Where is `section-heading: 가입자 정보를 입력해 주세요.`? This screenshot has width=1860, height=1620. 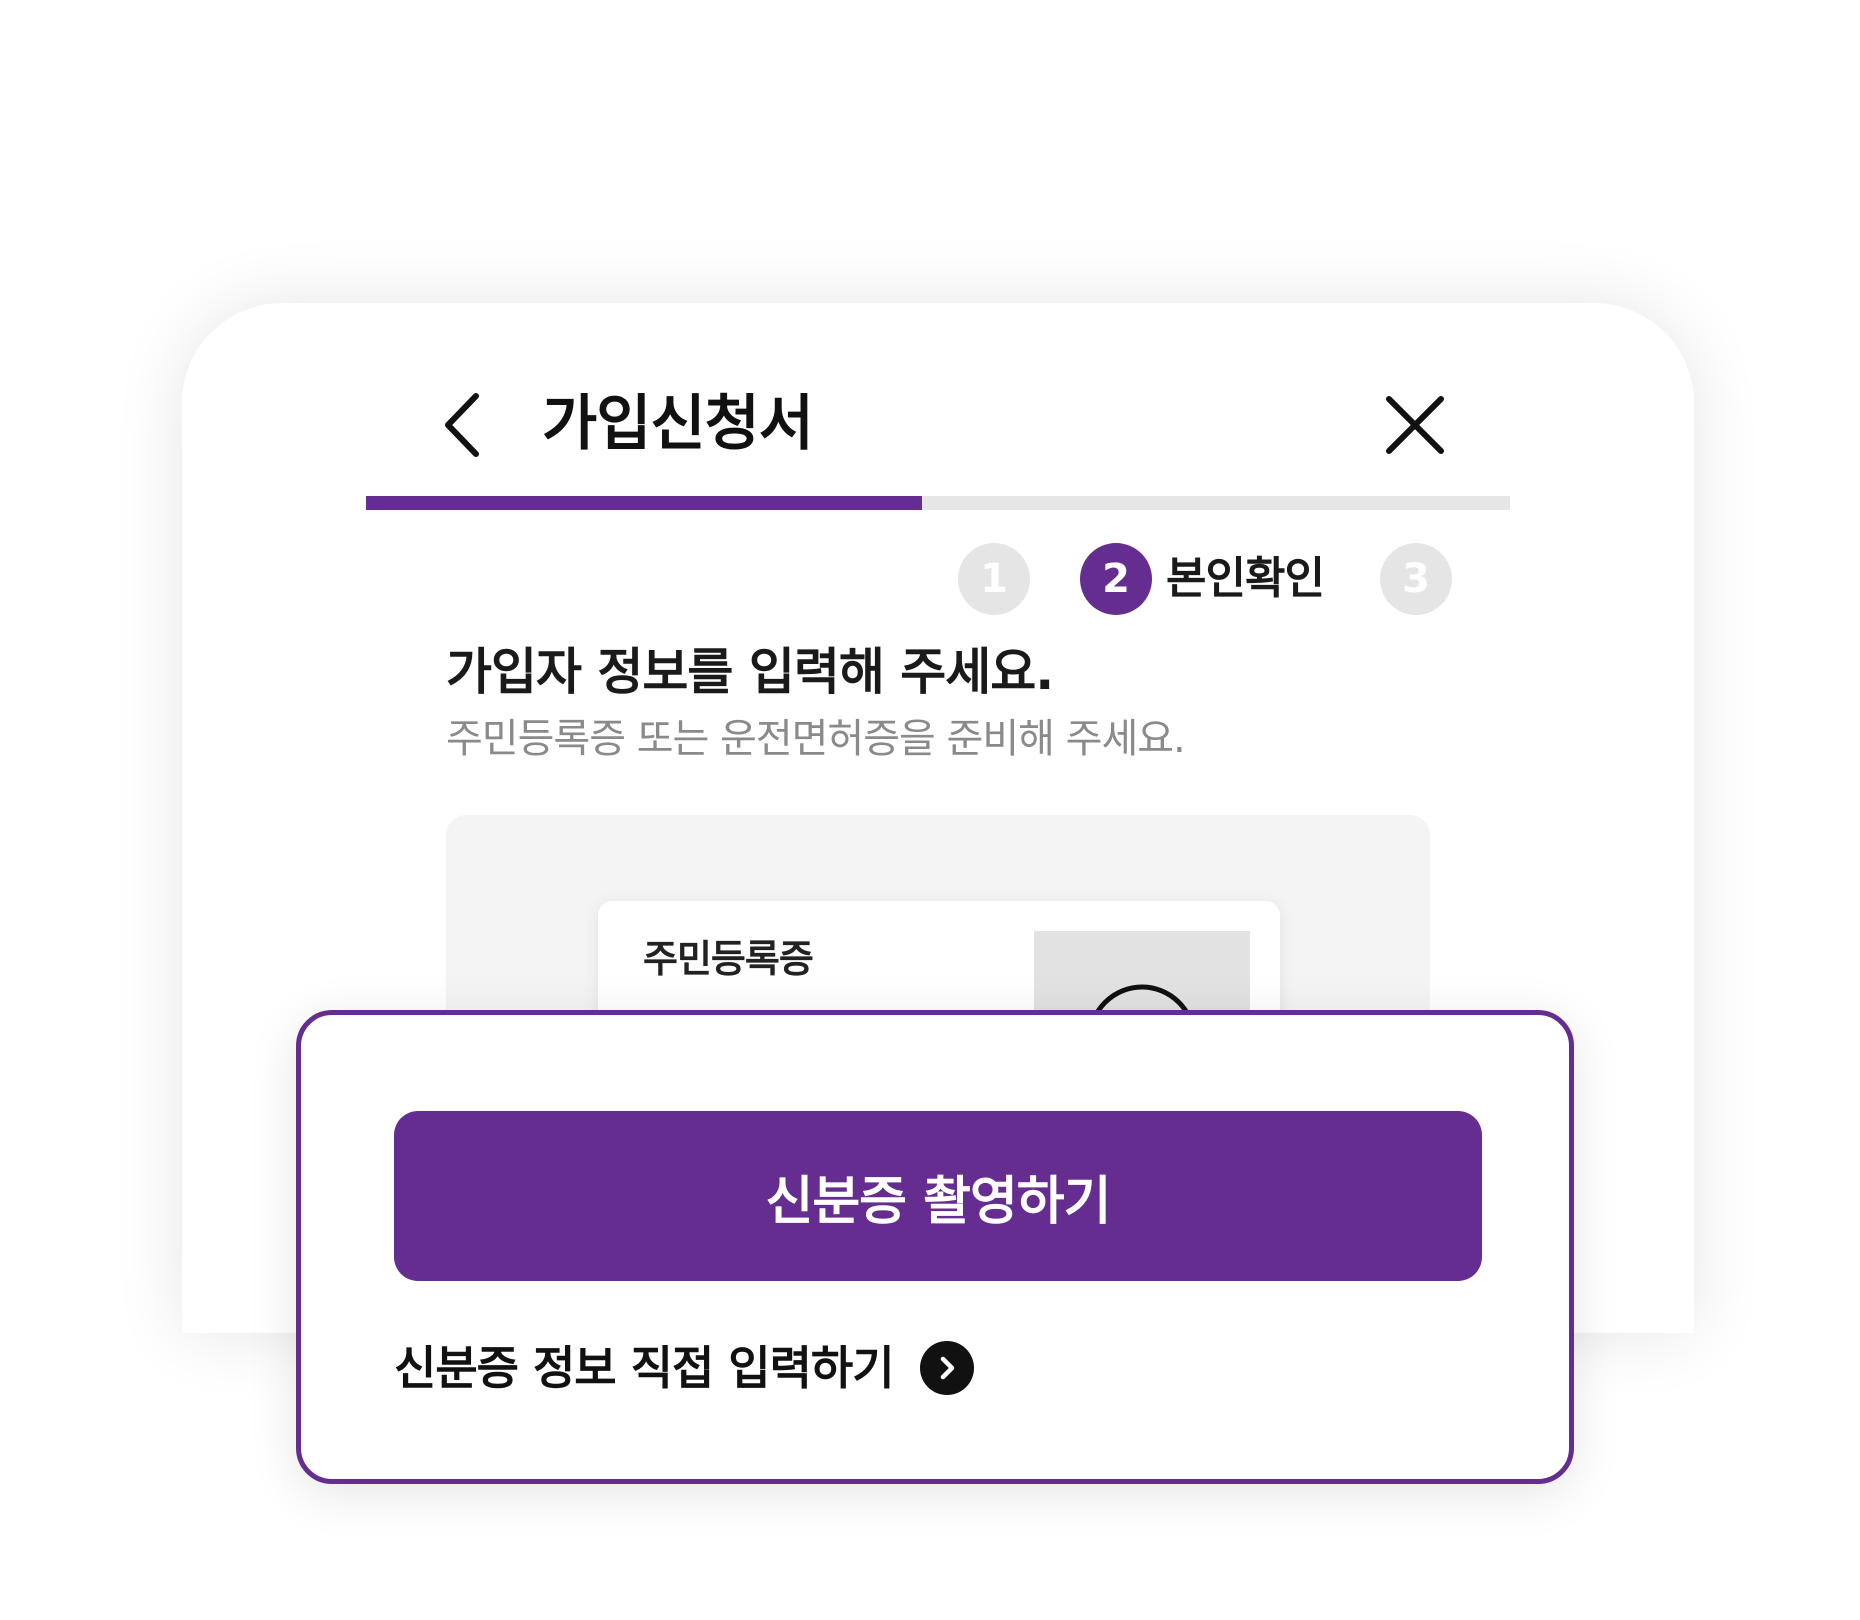
section-heading: 가입자 정보를 입력해 주세요. is located at coordinates (750, 672).